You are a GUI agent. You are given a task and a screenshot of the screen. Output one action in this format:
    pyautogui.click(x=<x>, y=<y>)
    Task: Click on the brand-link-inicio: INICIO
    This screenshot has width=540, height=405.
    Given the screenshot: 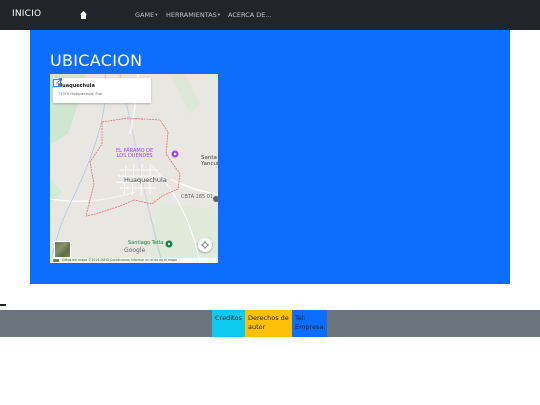 What is the action you would take?
    pyautogui.click(x=26, y=14)
    